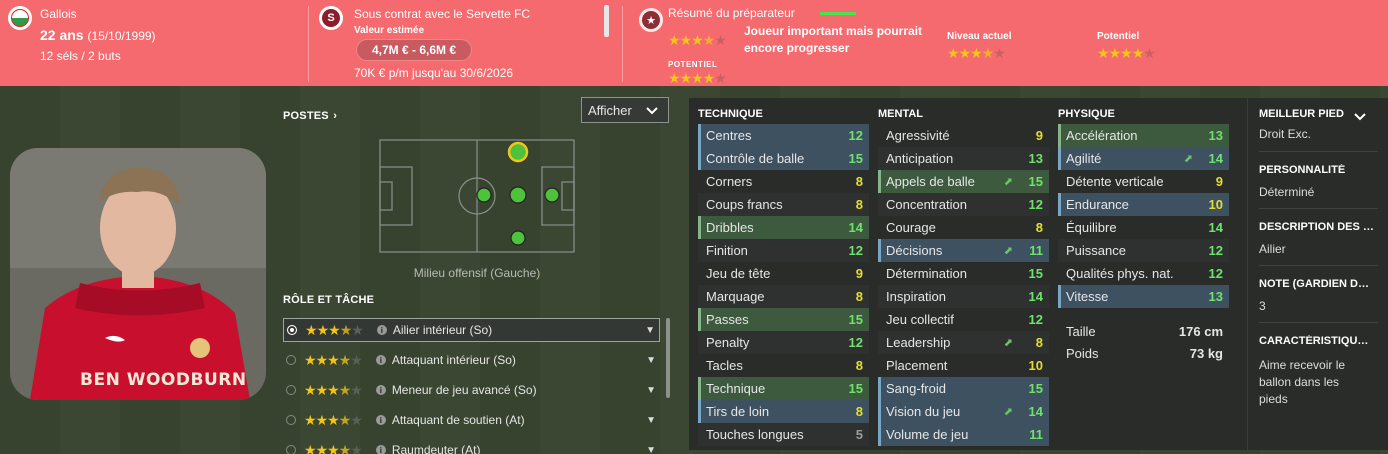  Describe the element at coordinates (1143, 250) in the screenshot. I see `attribute-row: Puissance 12` at that location.